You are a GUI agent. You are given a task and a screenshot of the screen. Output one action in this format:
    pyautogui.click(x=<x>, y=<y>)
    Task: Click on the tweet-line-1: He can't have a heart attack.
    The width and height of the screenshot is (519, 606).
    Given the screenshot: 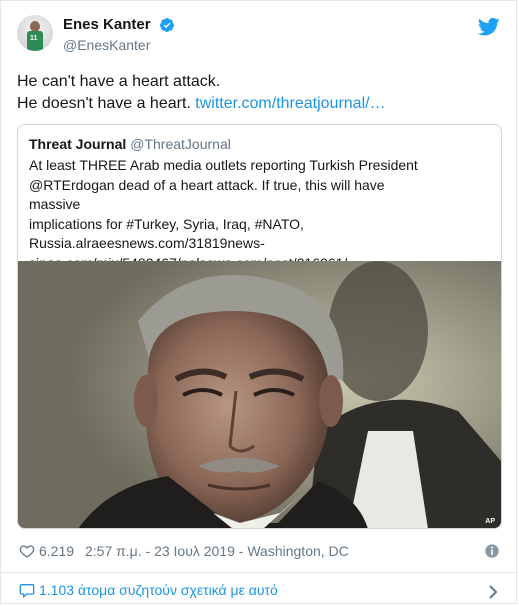 What is the action you would take?
    pyautogui.click(x=119, y=81)
    